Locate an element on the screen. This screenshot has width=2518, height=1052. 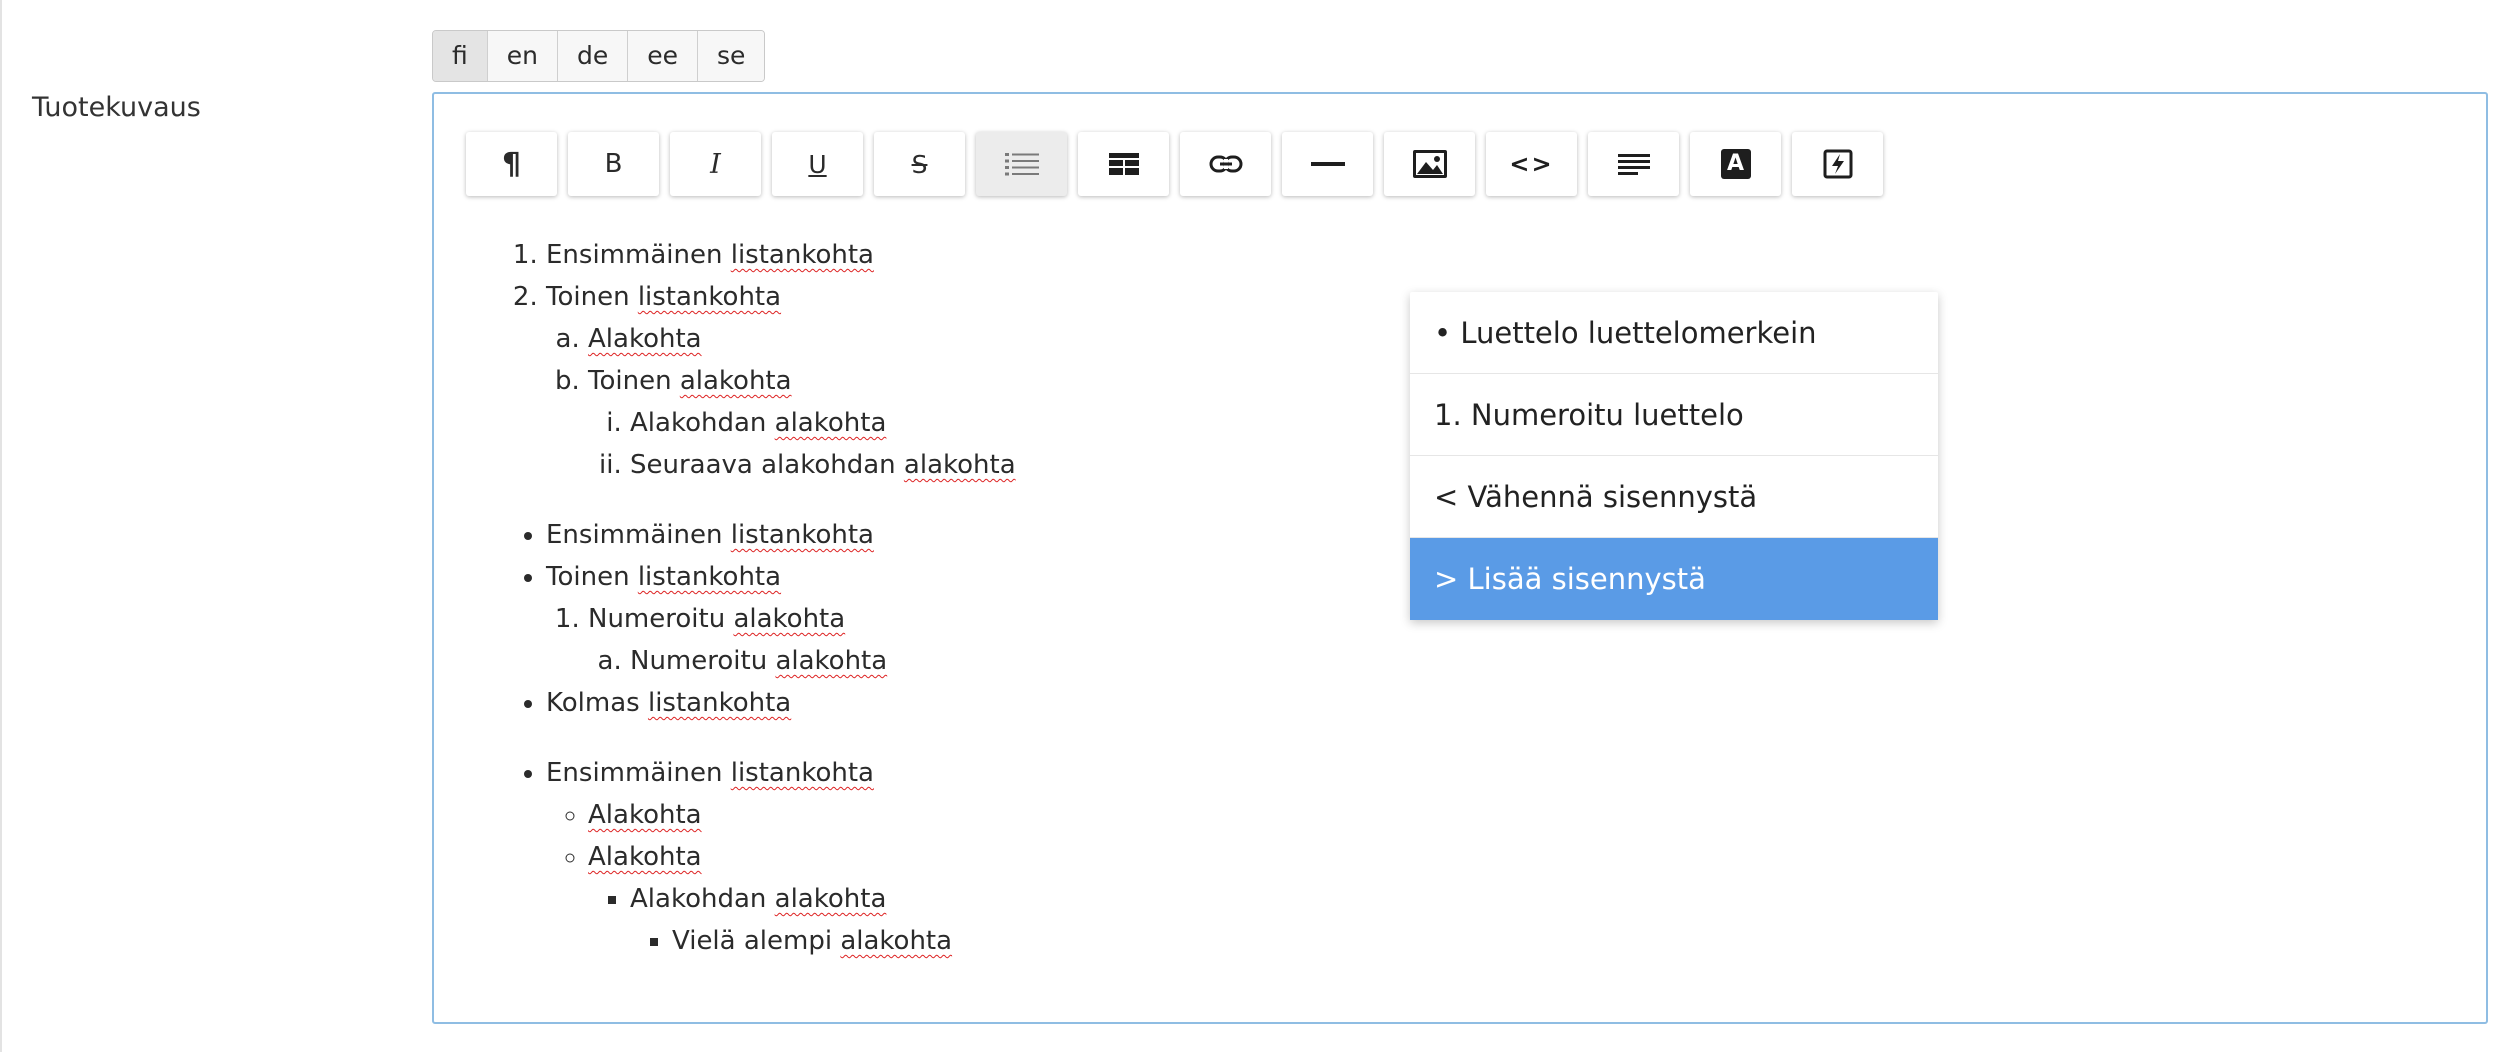
list-item: Numeroitu alakohta is located at coordinates (823, 661).